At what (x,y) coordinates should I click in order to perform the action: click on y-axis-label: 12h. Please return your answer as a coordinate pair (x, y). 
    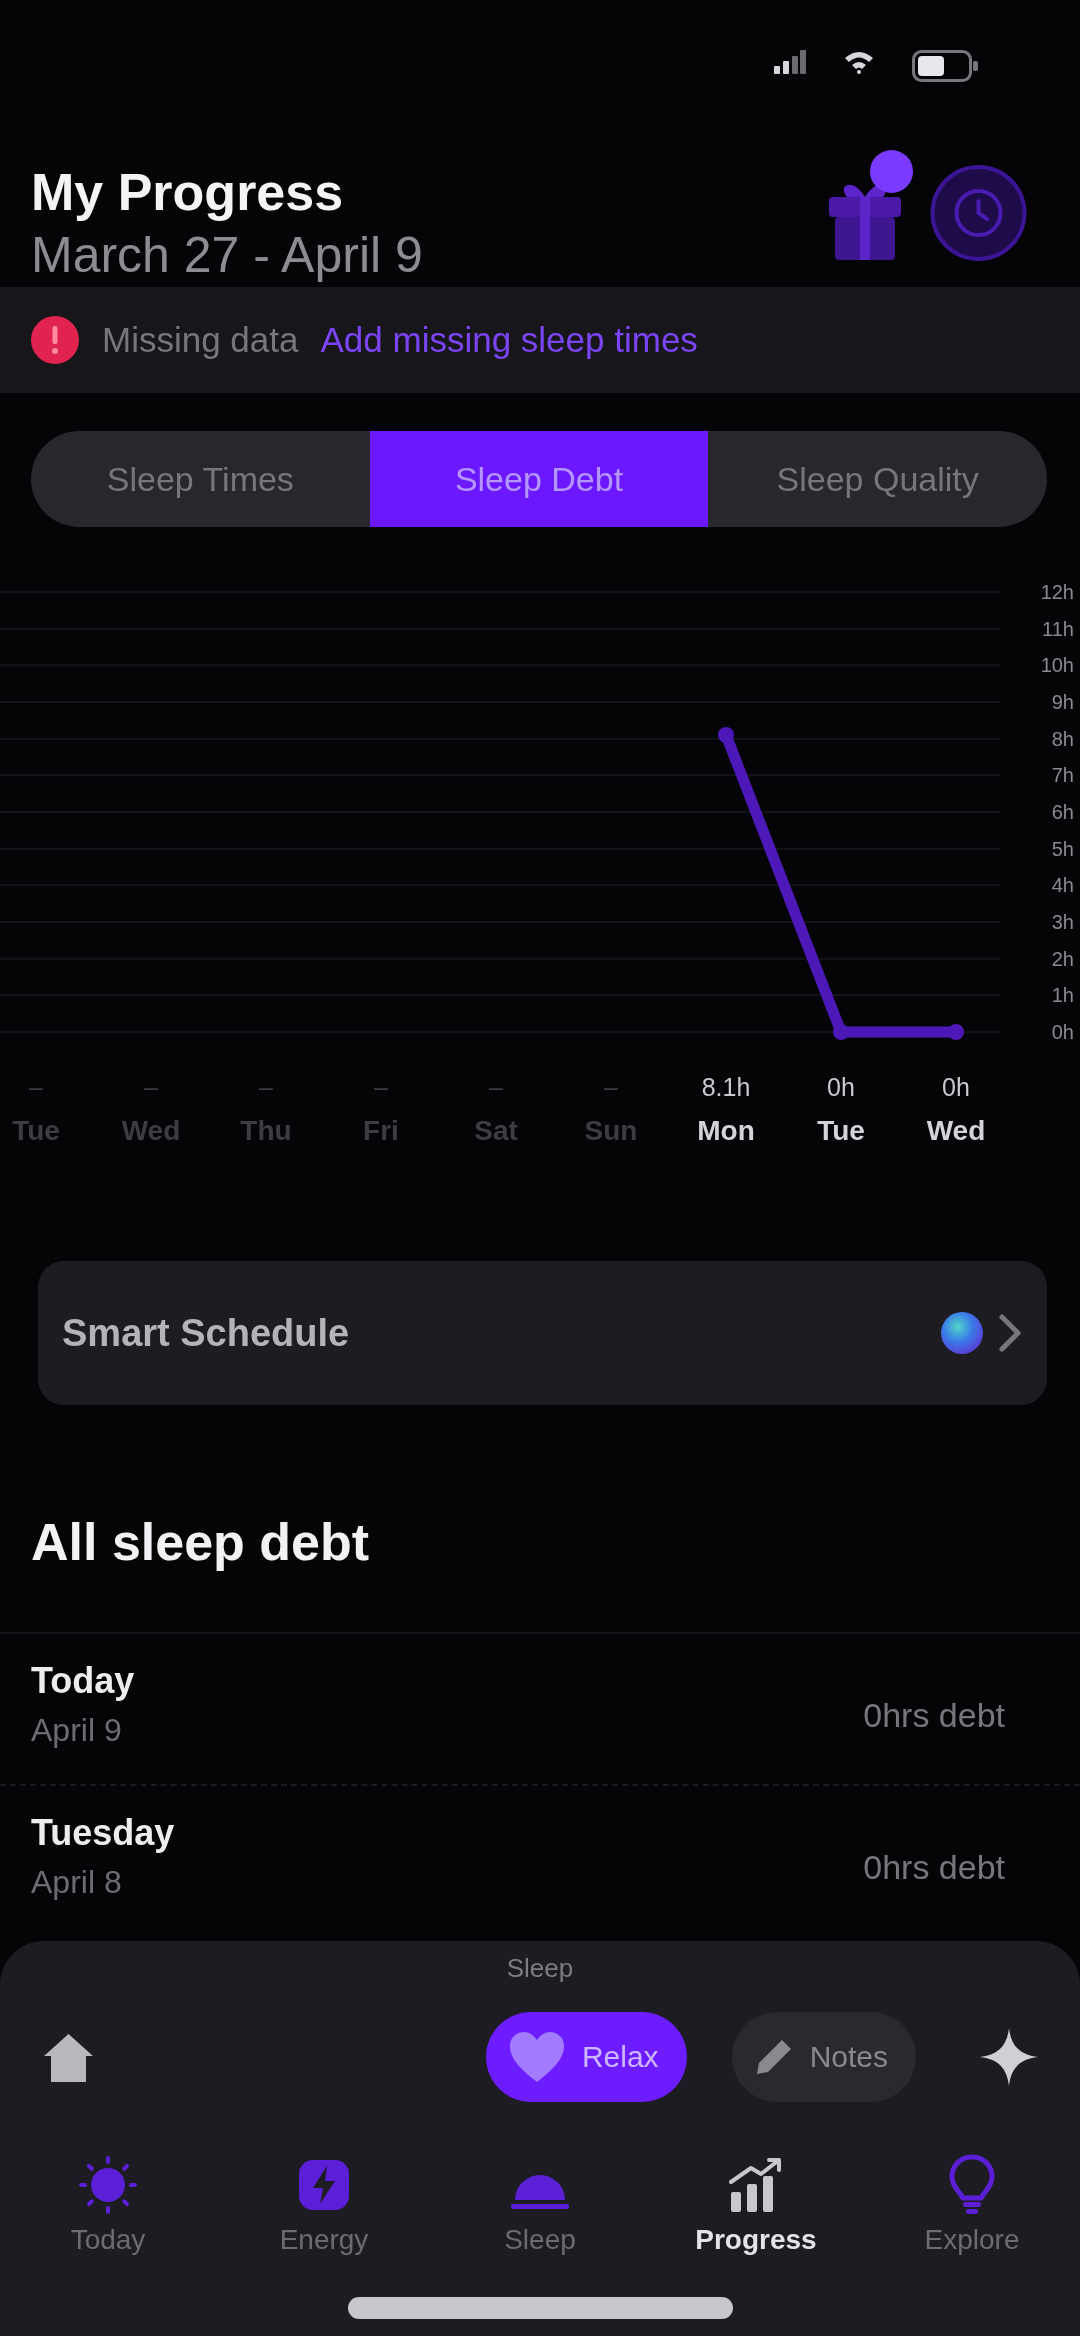
    Looking at the image, I should click on (1057, 592).